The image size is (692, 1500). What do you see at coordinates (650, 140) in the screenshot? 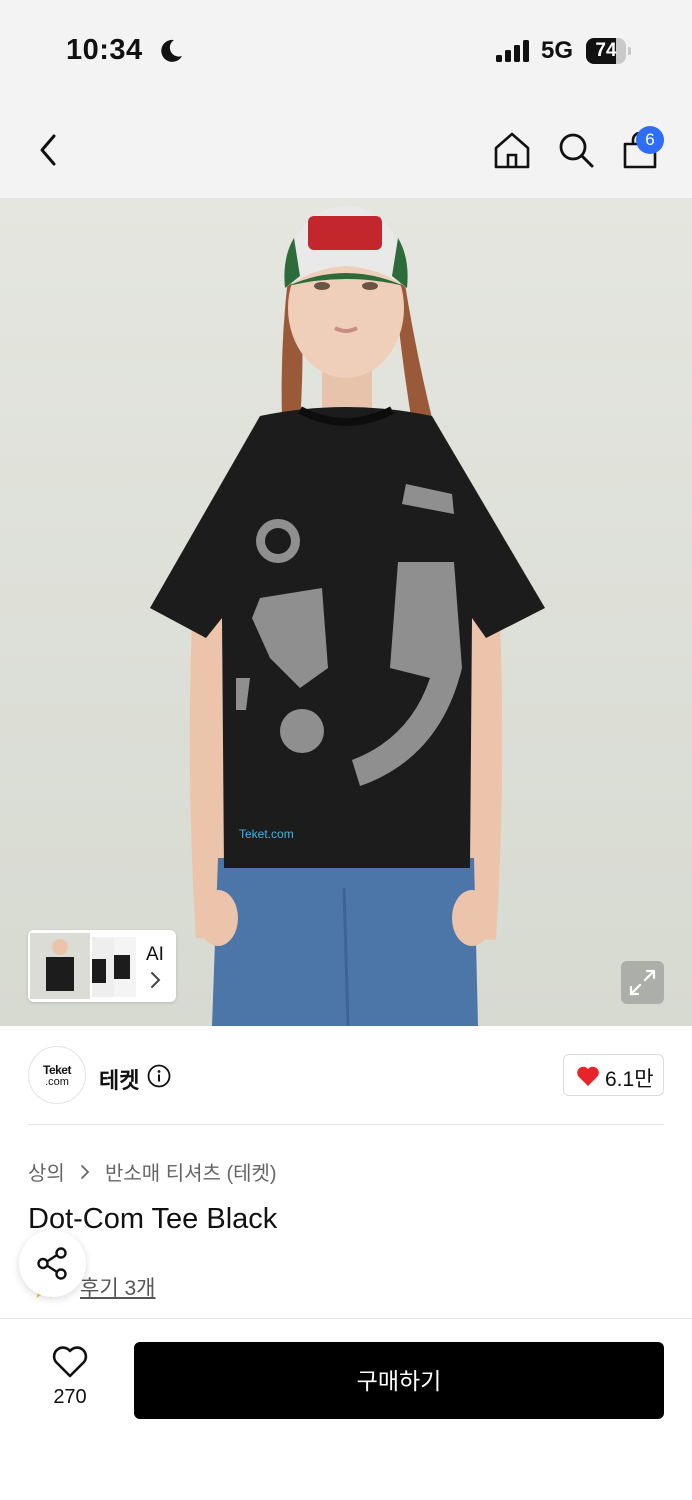
I see `cart-count-badge: 6` at bounding box center [650, 140].